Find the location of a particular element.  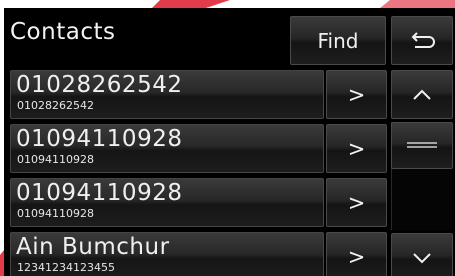

scroll-up-button is located at coordinates (422, 94).